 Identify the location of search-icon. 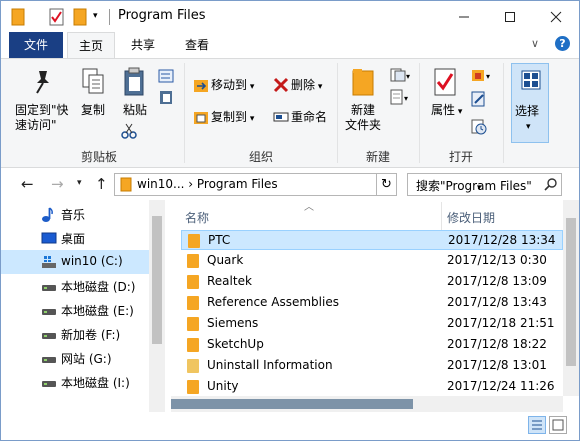
(551, 185).